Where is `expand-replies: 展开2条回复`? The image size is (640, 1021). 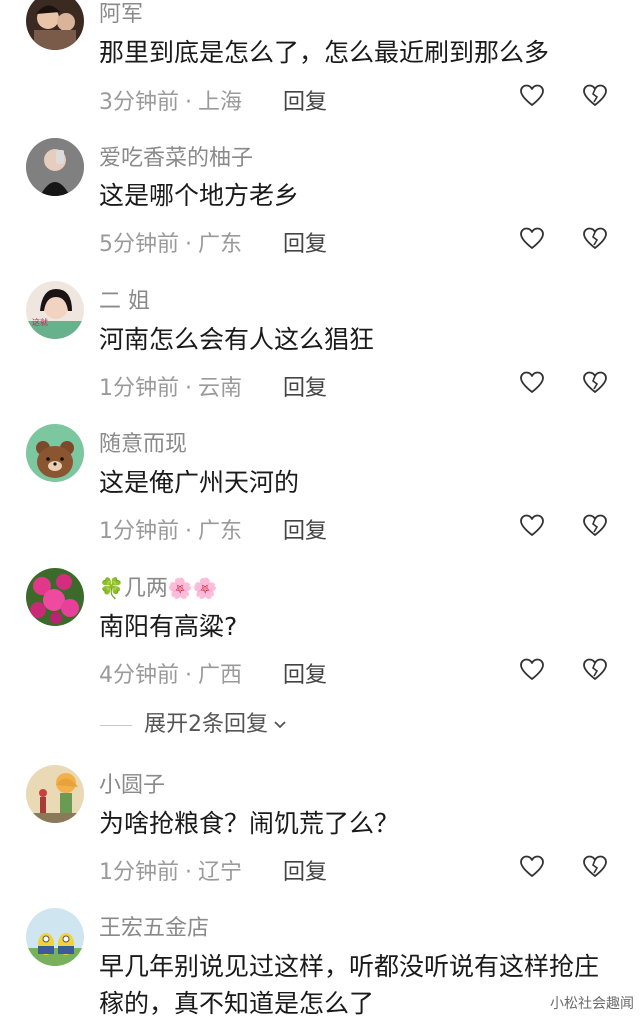 expand-replies: 展开2条回复 is located at coordinates (194, 722).